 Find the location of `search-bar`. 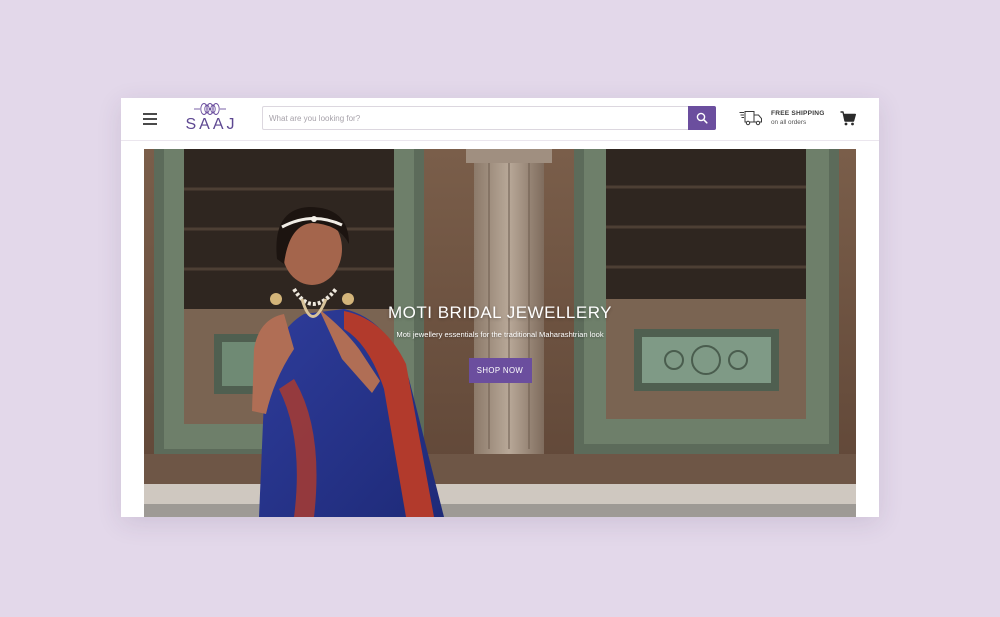

search-bar is located at coordinates (489, 118).